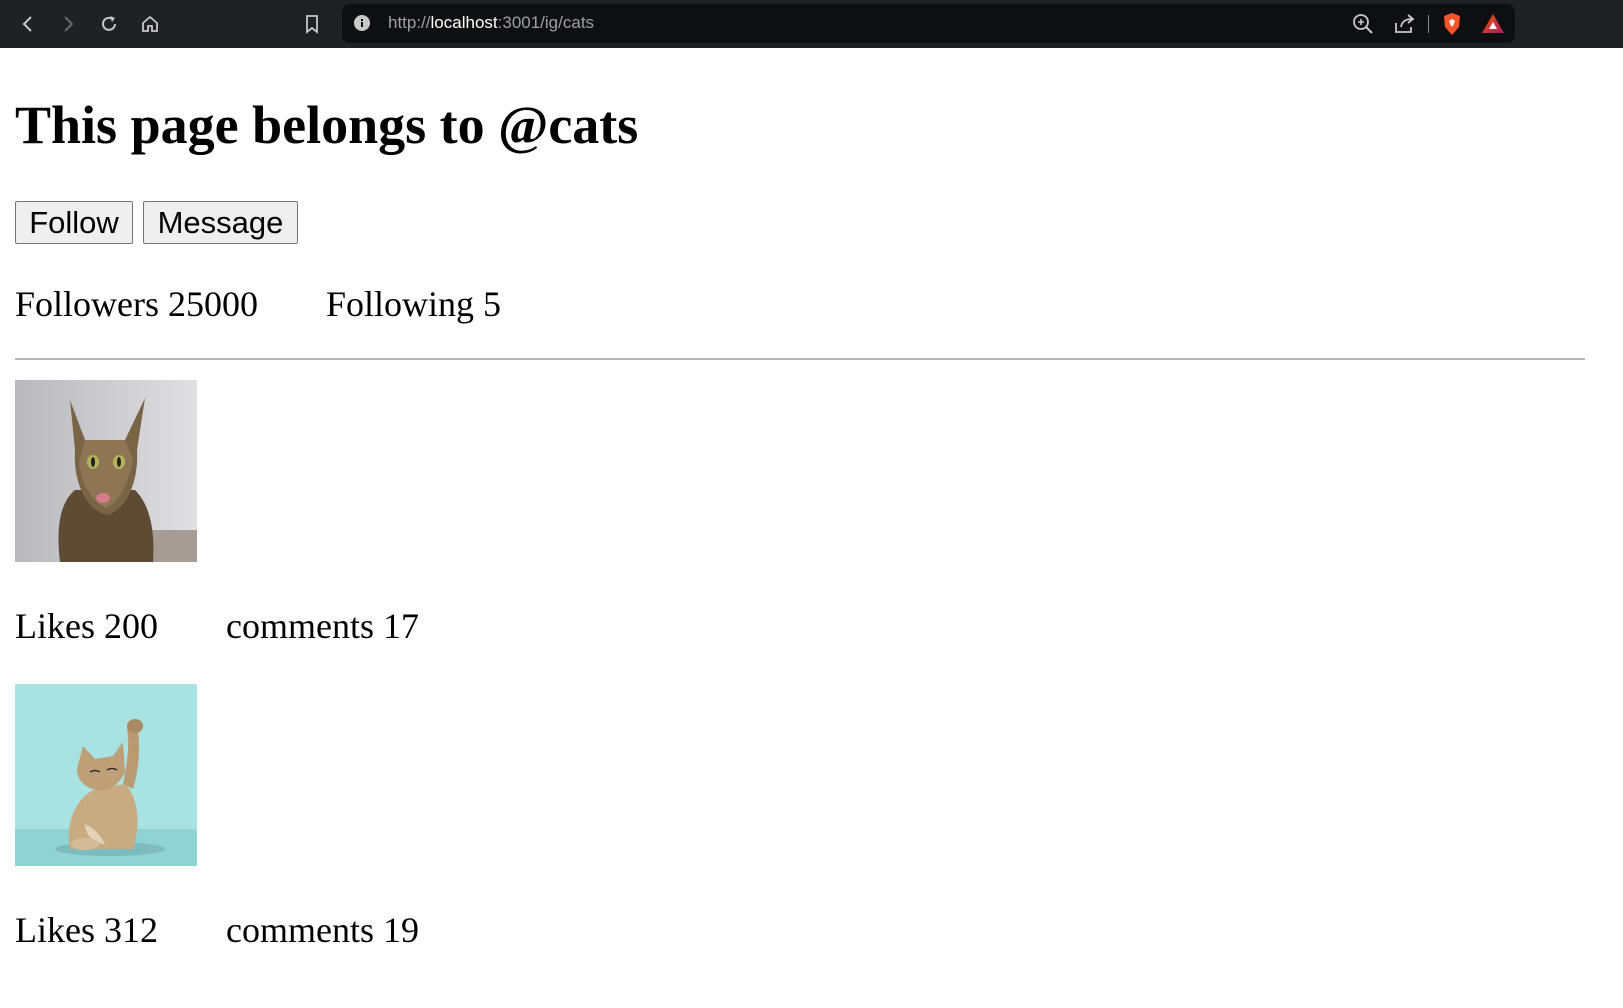  Describe the element at coordinates (86, 626) in the screenshot. I see `likes-count: Likes 200` at that location.